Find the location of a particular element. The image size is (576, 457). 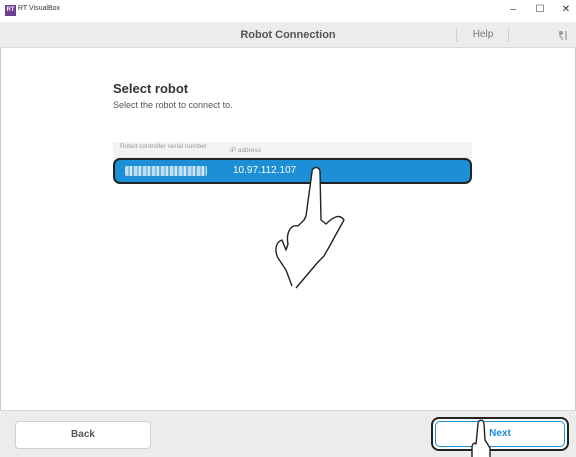

page-header: Robot Connection Help is located at coordinates (288, 35).